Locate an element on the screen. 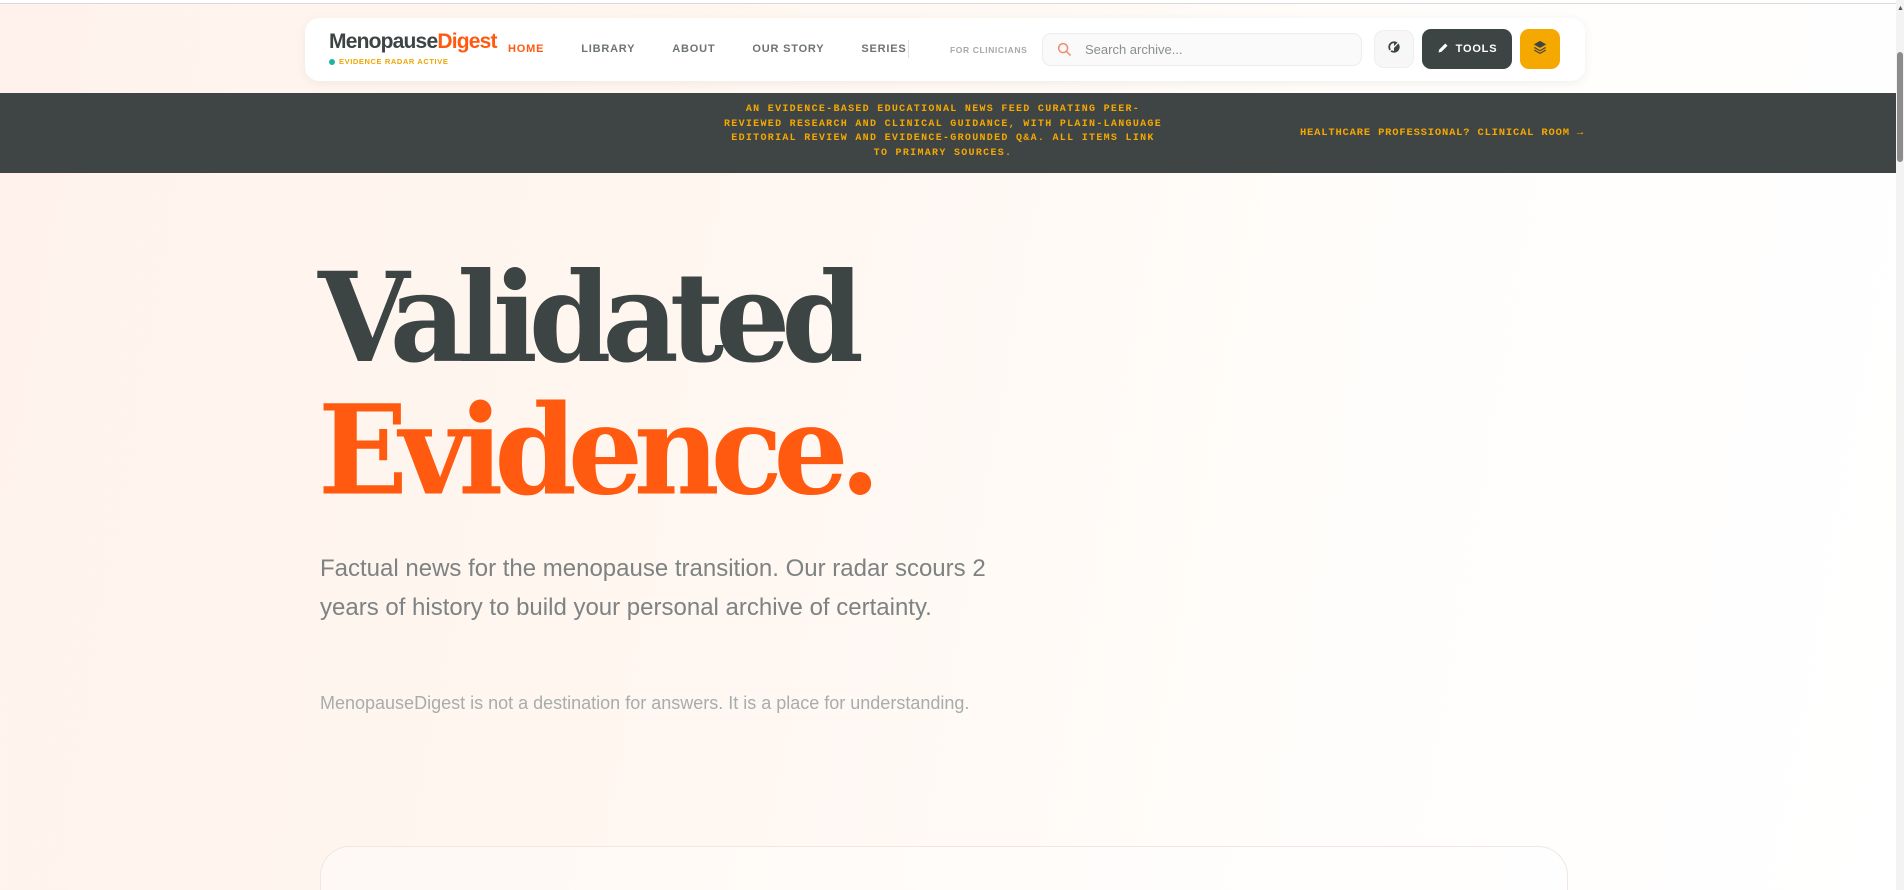  tools-button: TOOLS is located at coordinates (1467, 49).